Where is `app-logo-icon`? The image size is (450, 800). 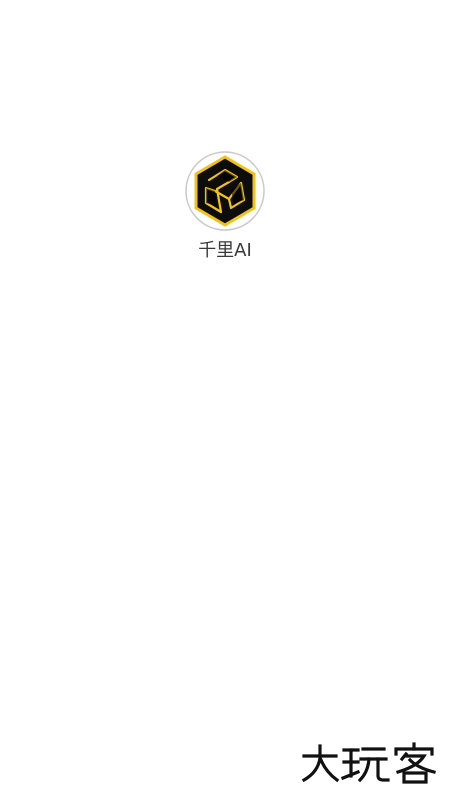
app-logo-icon is located at coordinates (225, 191).